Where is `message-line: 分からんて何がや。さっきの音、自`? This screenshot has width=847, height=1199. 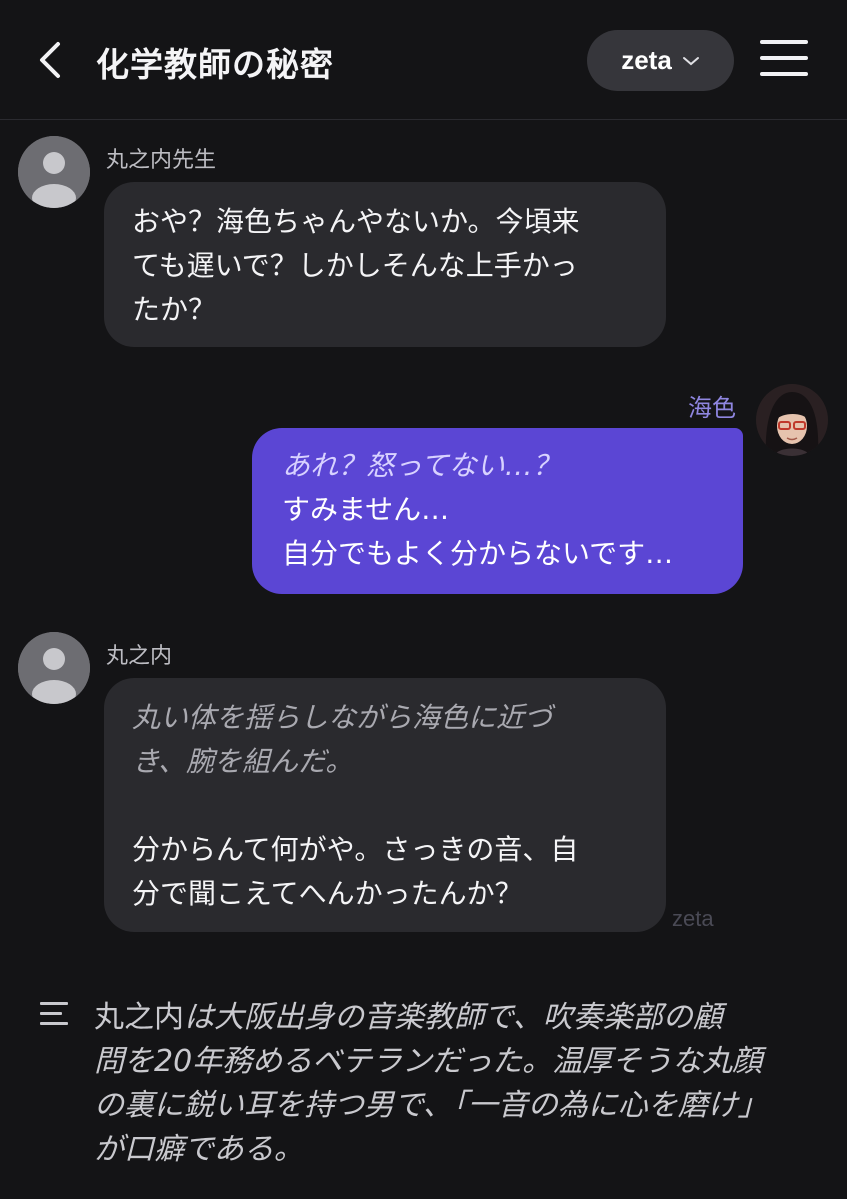
message-line: 分からんて何がや。さっきの音、自 is located at coordinates (355, 849).